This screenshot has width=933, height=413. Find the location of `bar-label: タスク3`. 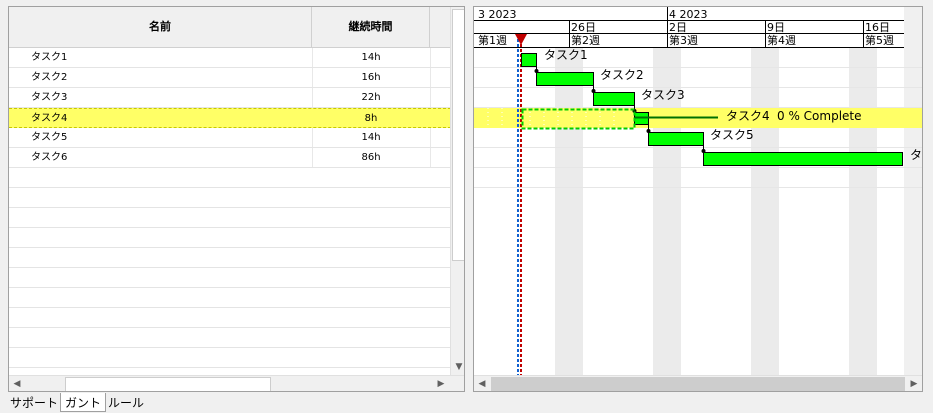

bar-label: タスク3 is located at coordinates (663, 95).